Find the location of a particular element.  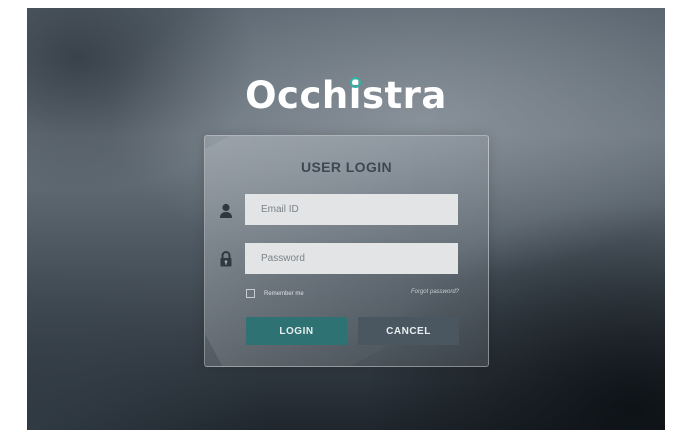

cancel-button: CANCEL is located at coordinates (408, 331).